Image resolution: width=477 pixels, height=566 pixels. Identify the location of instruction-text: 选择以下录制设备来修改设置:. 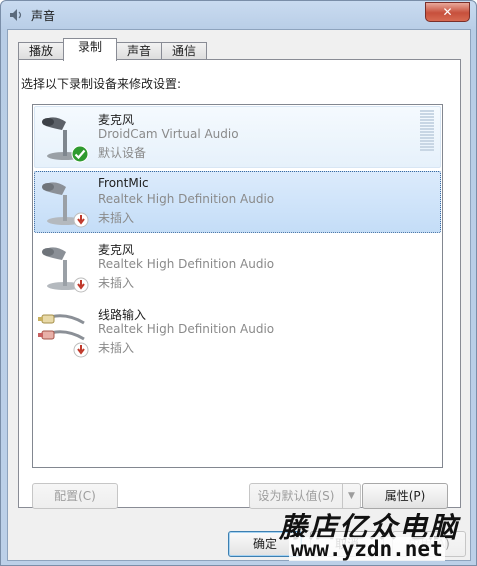
(101, 84).